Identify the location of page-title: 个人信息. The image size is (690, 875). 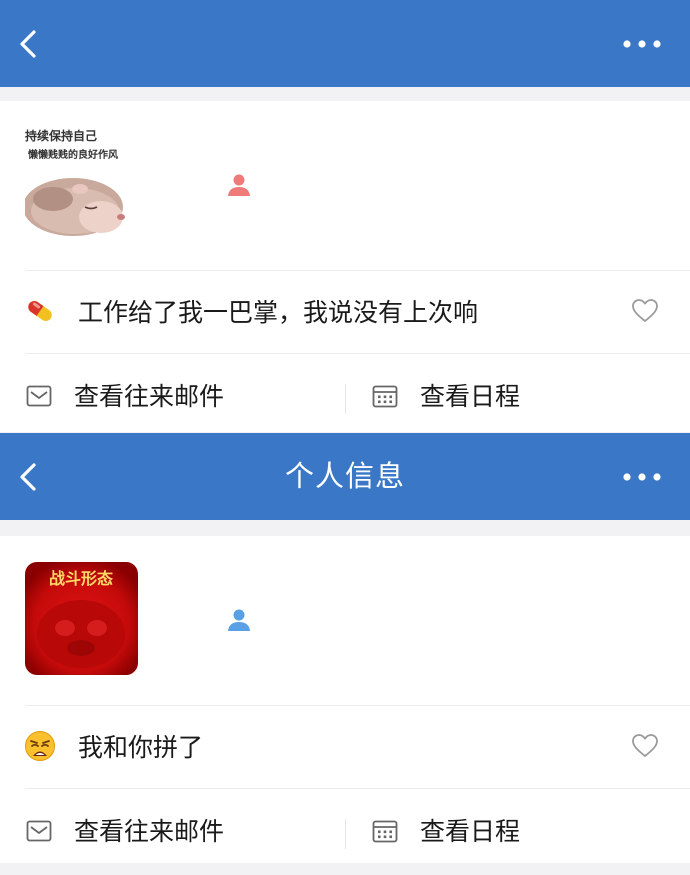
(344, 476).